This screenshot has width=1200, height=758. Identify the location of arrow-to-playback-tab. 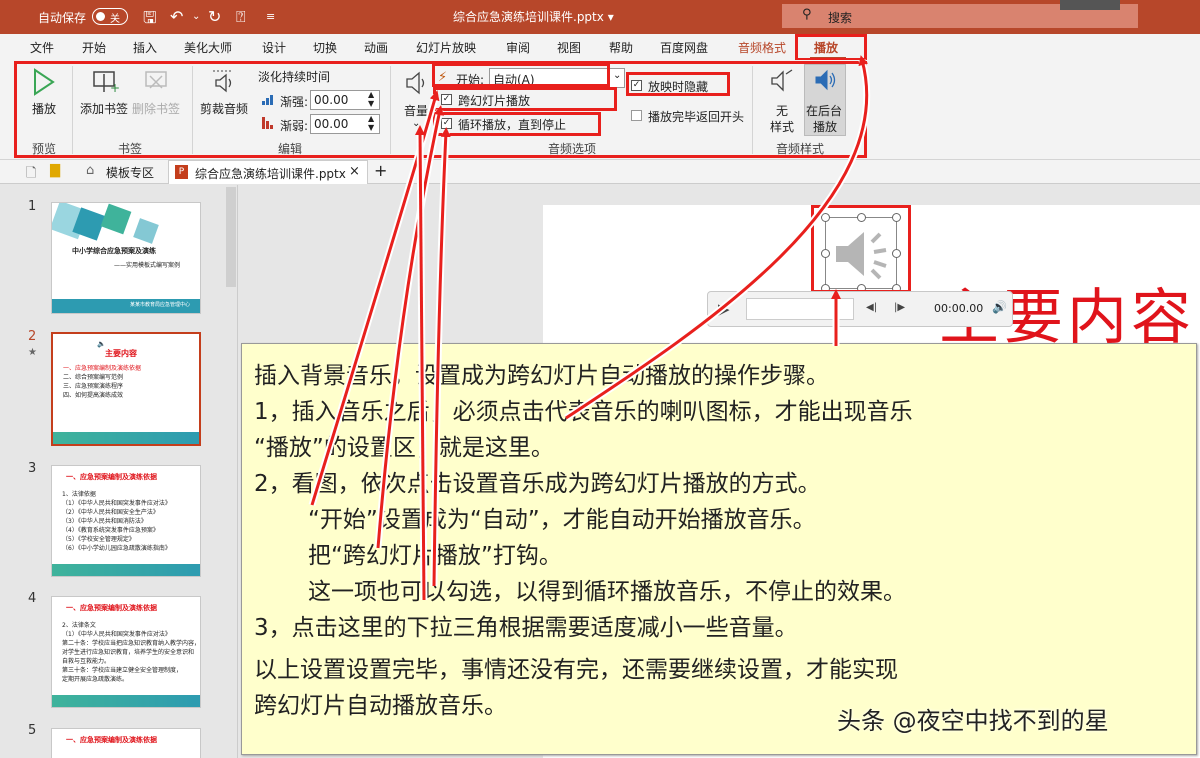
(717, 238).